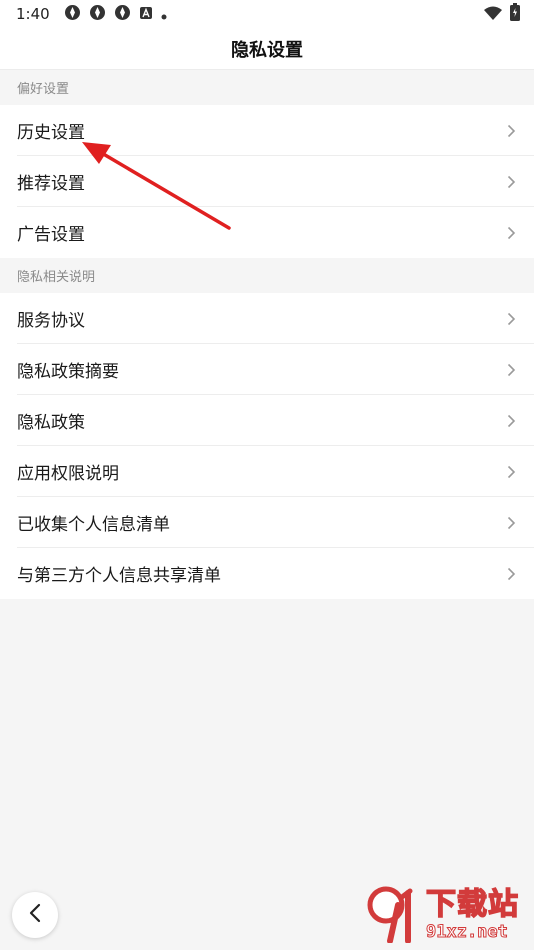  What do you see at coordinates (51, 321) in the screenshot?
I see `settings-item-label: 服务协议` at bounding box center [51, 321].